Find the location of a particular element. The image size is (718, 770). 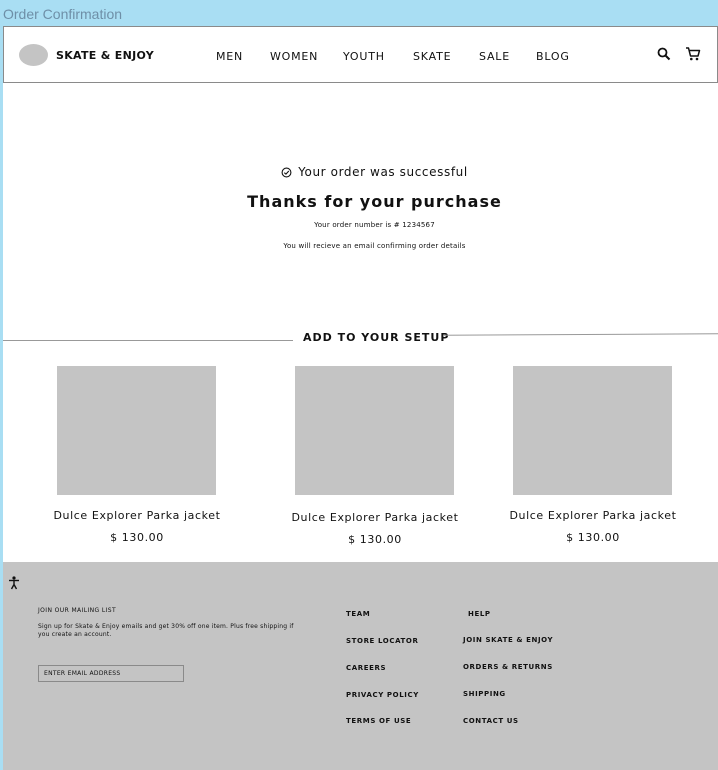

footer-link-shipping: SHIPPING is located at coordinates (484, 694).